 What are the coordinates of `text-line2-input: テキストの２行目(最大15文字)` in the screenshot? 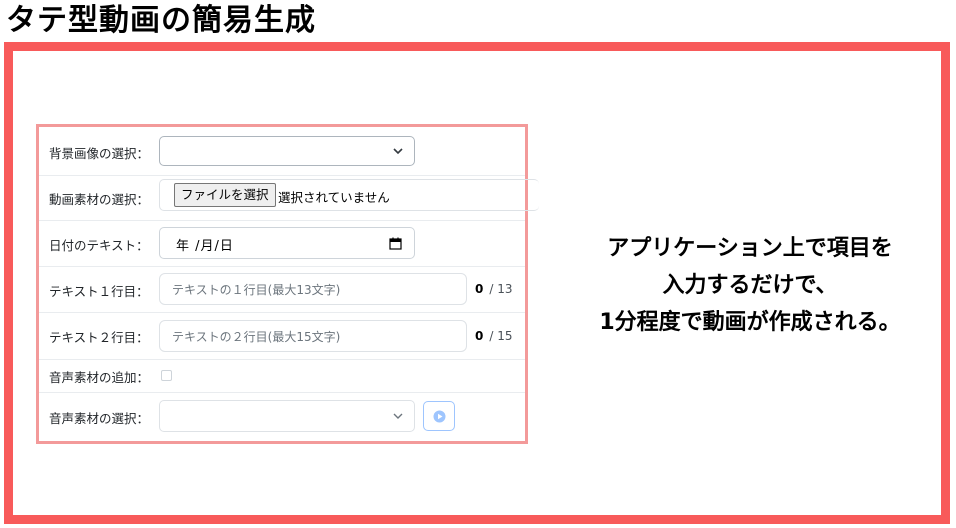 It's located at (313, 336).